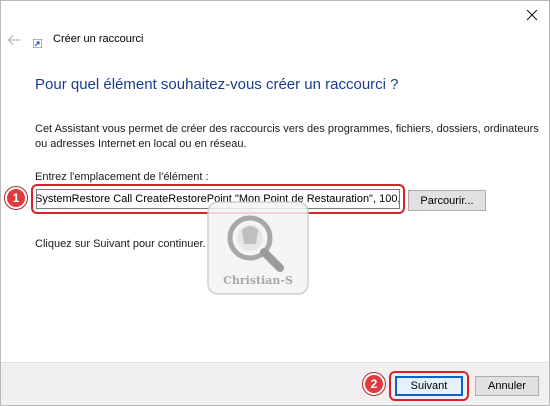  I want to click on shortcut-icon, so click(37, 43).